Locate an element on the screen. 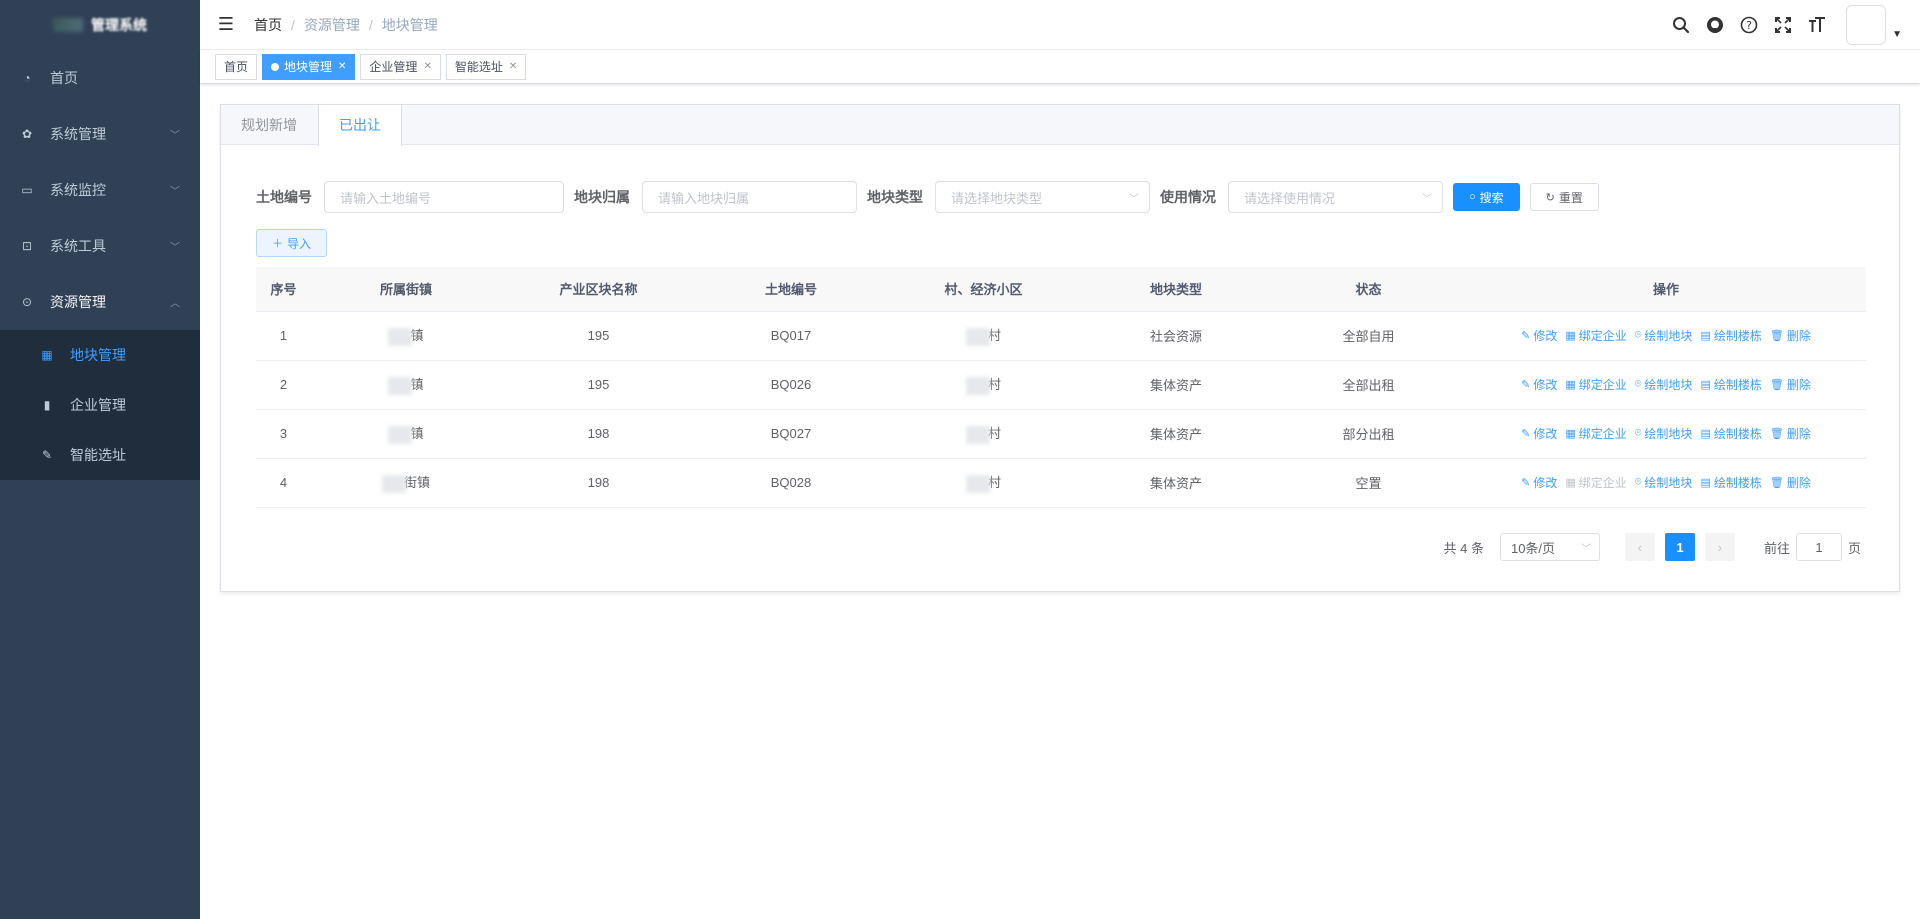  goto-page-input: 1 is located at coordinates (1818, 547).